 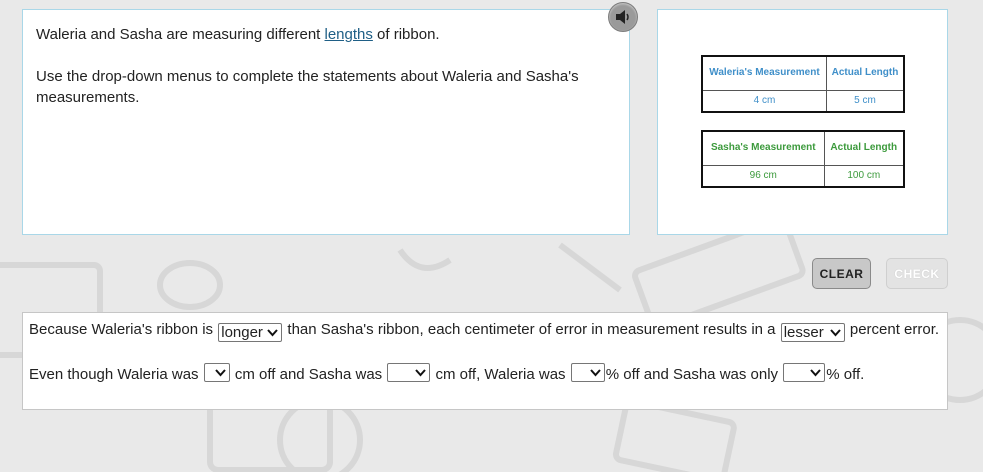 I want to click on waleria-cm-off-dropdown, so click(x=216, y=372).